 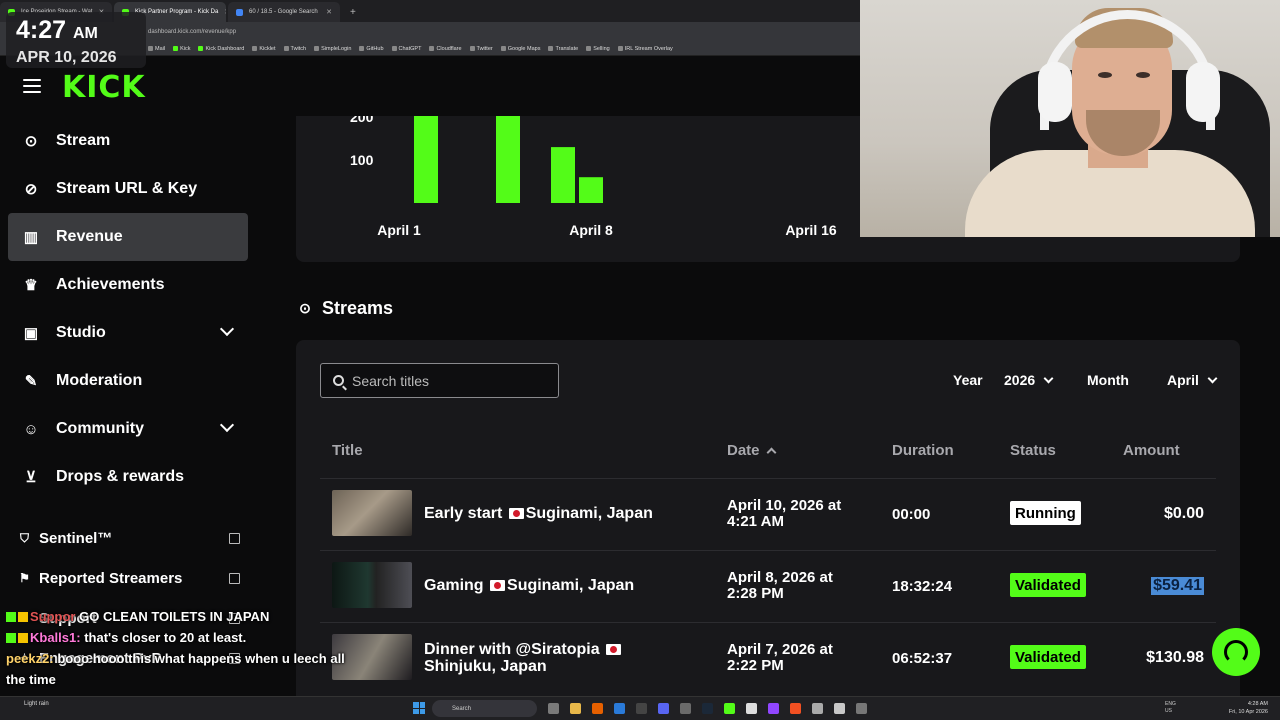 What do you see at coordinates (1151, 450) in the screenshot?
I see `column-header-amount: Amount` at bounding box center [1151, 450].